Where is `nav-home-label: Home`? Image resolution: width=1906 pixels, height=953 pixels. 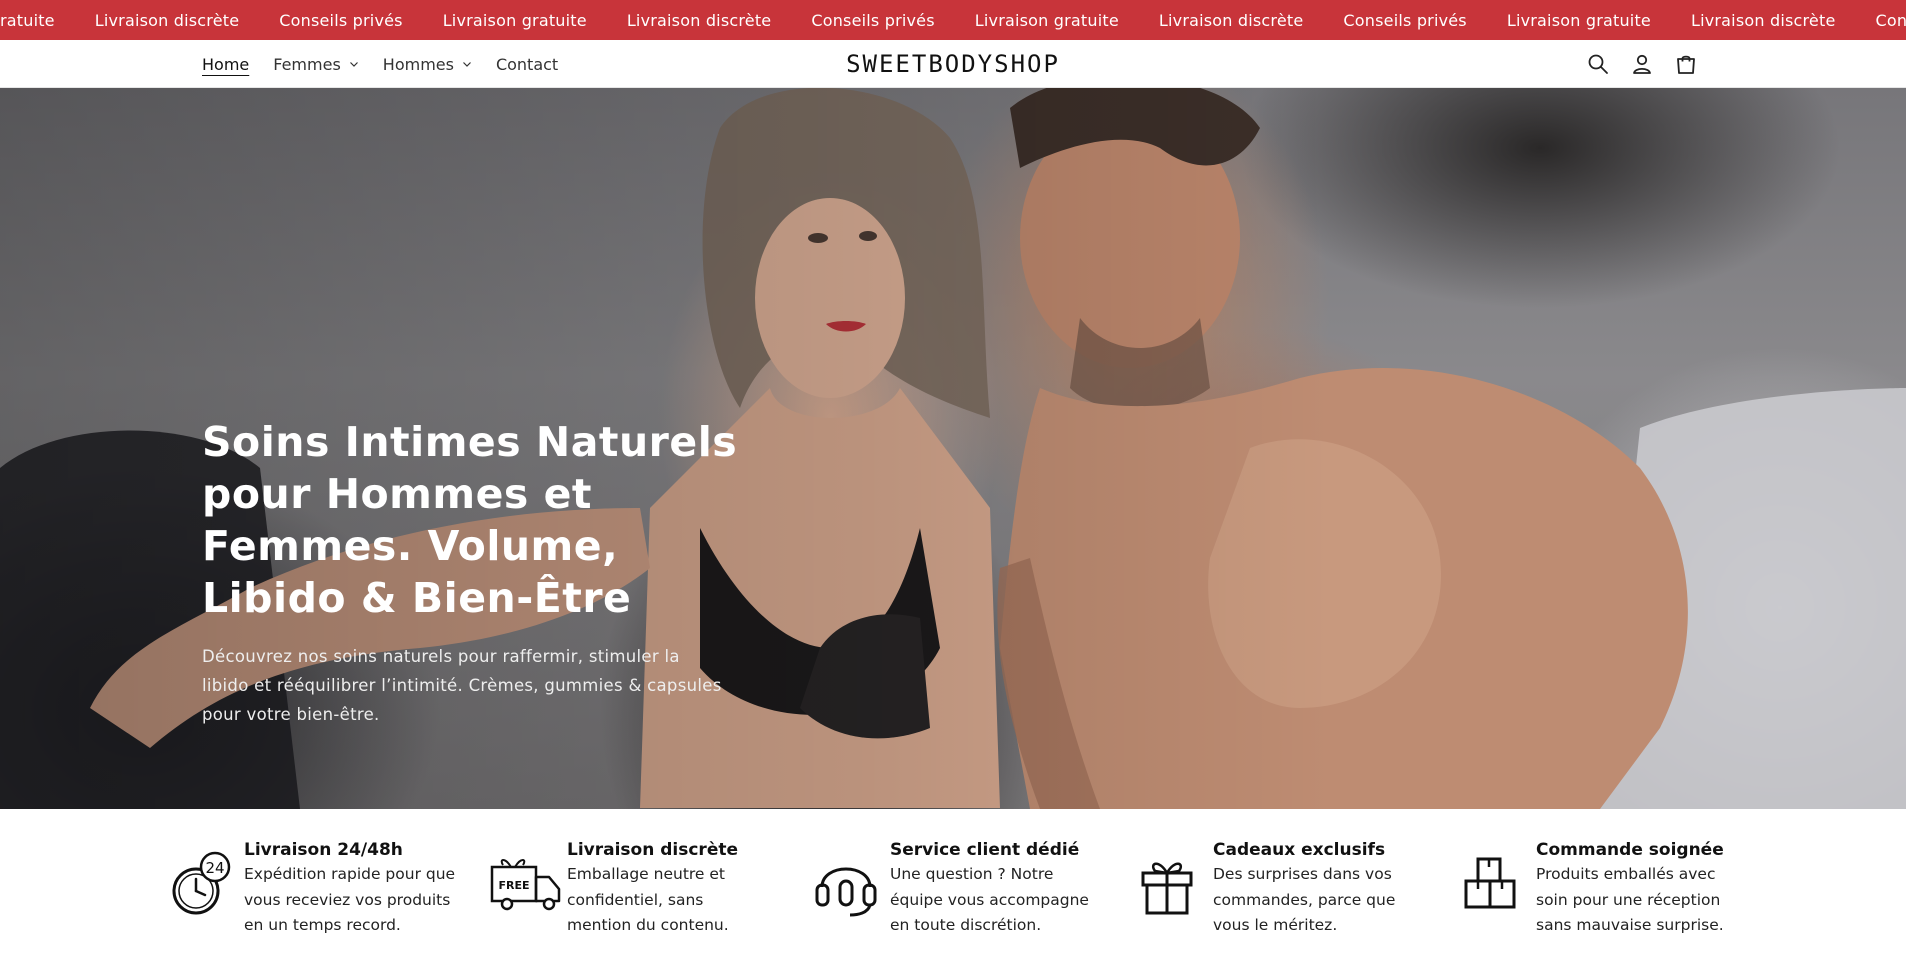
nav-home-label: Home is located at coordinates (226, 64).